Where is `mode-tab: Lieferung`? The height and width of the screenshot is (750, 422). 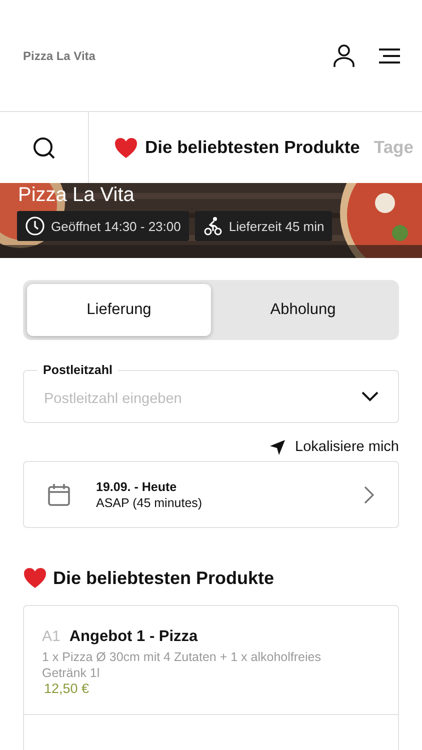 mode-tab: Lieferung is located at coordinates (119, 310).